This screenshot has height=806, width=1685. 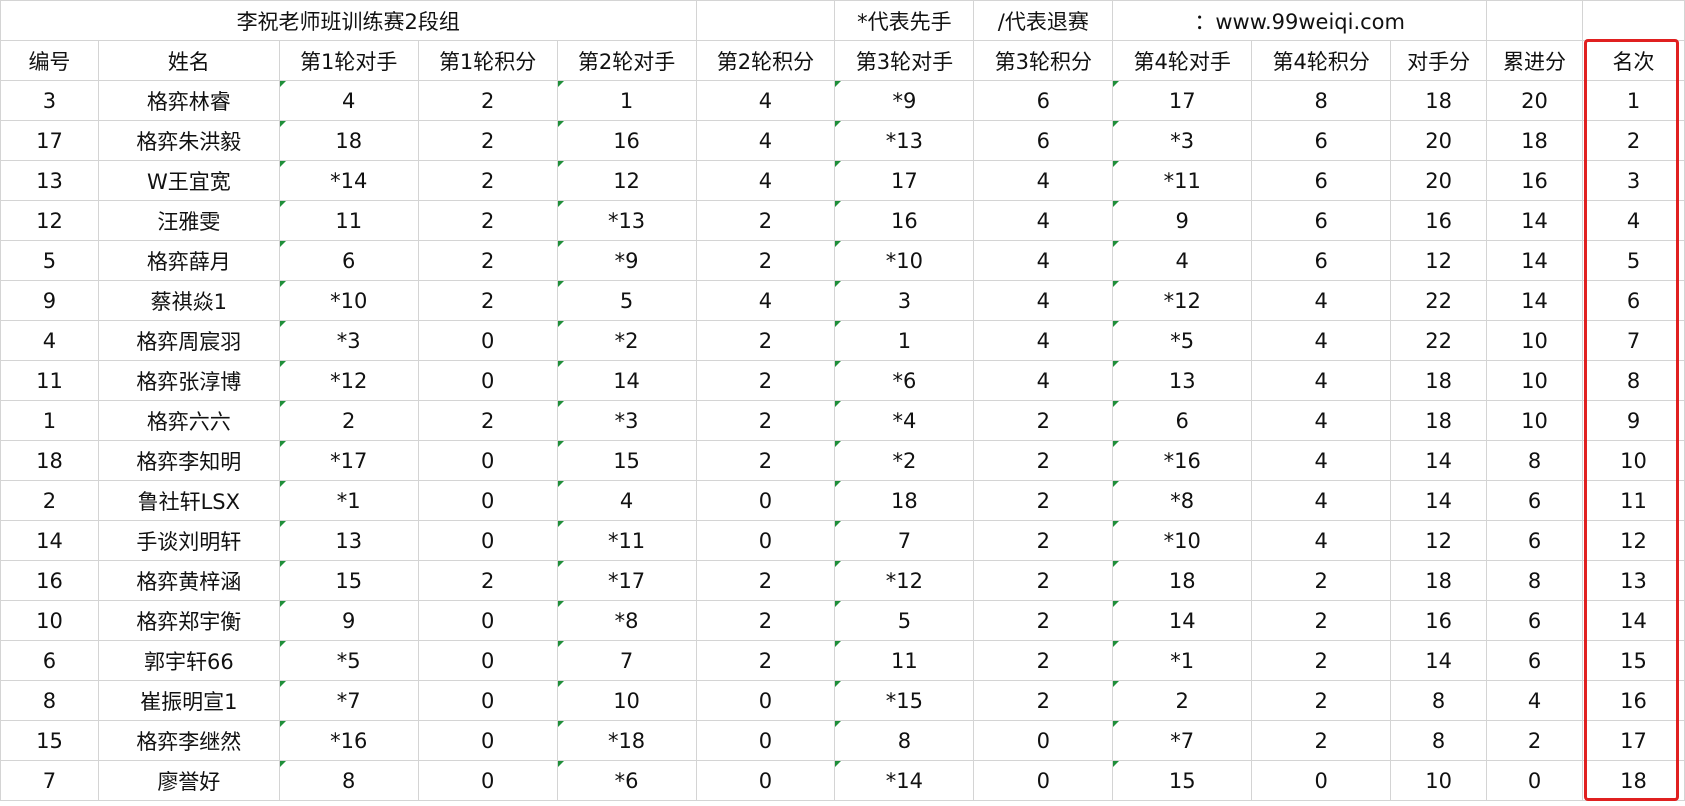 What do you see at coordinates (188, 780) in the screenshot?
I see `table-cell: 廖誉好` at bounding box center [188, 780].